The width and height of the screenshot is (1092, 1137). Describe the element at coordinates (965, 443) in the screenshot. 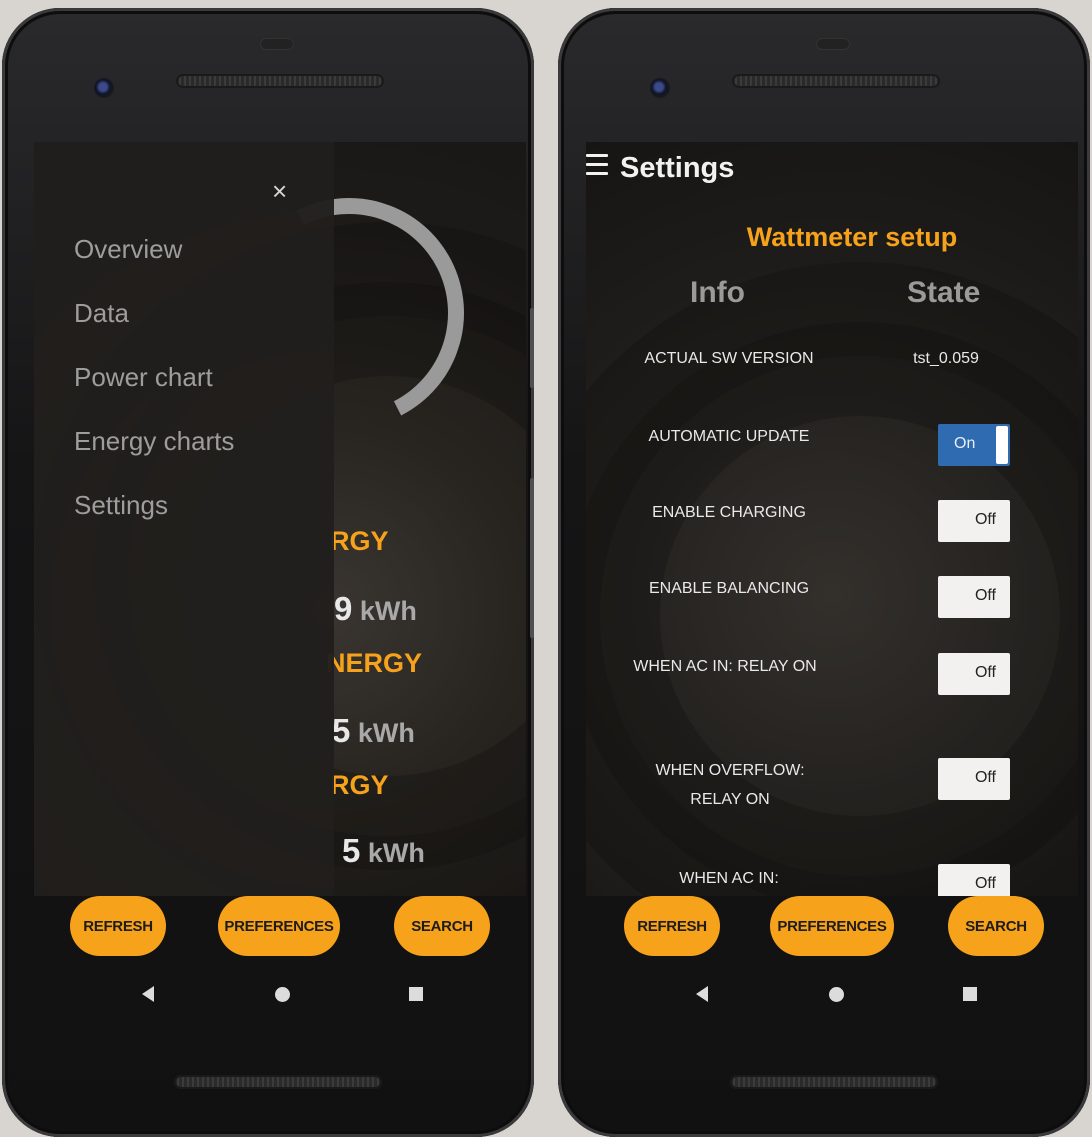

I see `toggle-state-label: On` at that location.